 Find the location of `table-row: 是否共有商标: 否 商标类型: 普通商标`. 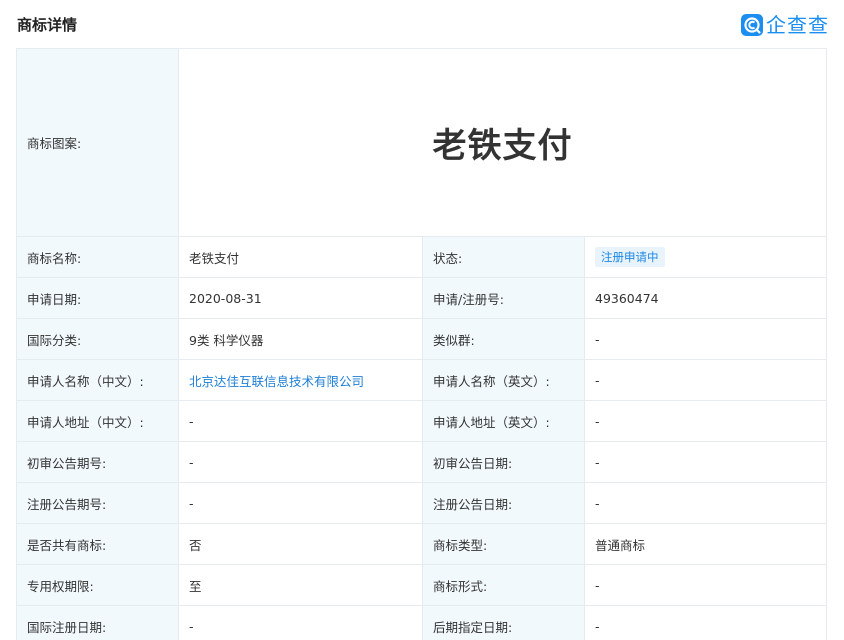

table-row: 是否共有商标: 否 商标类型: 普通商标 is located at coordinates (422, 544).